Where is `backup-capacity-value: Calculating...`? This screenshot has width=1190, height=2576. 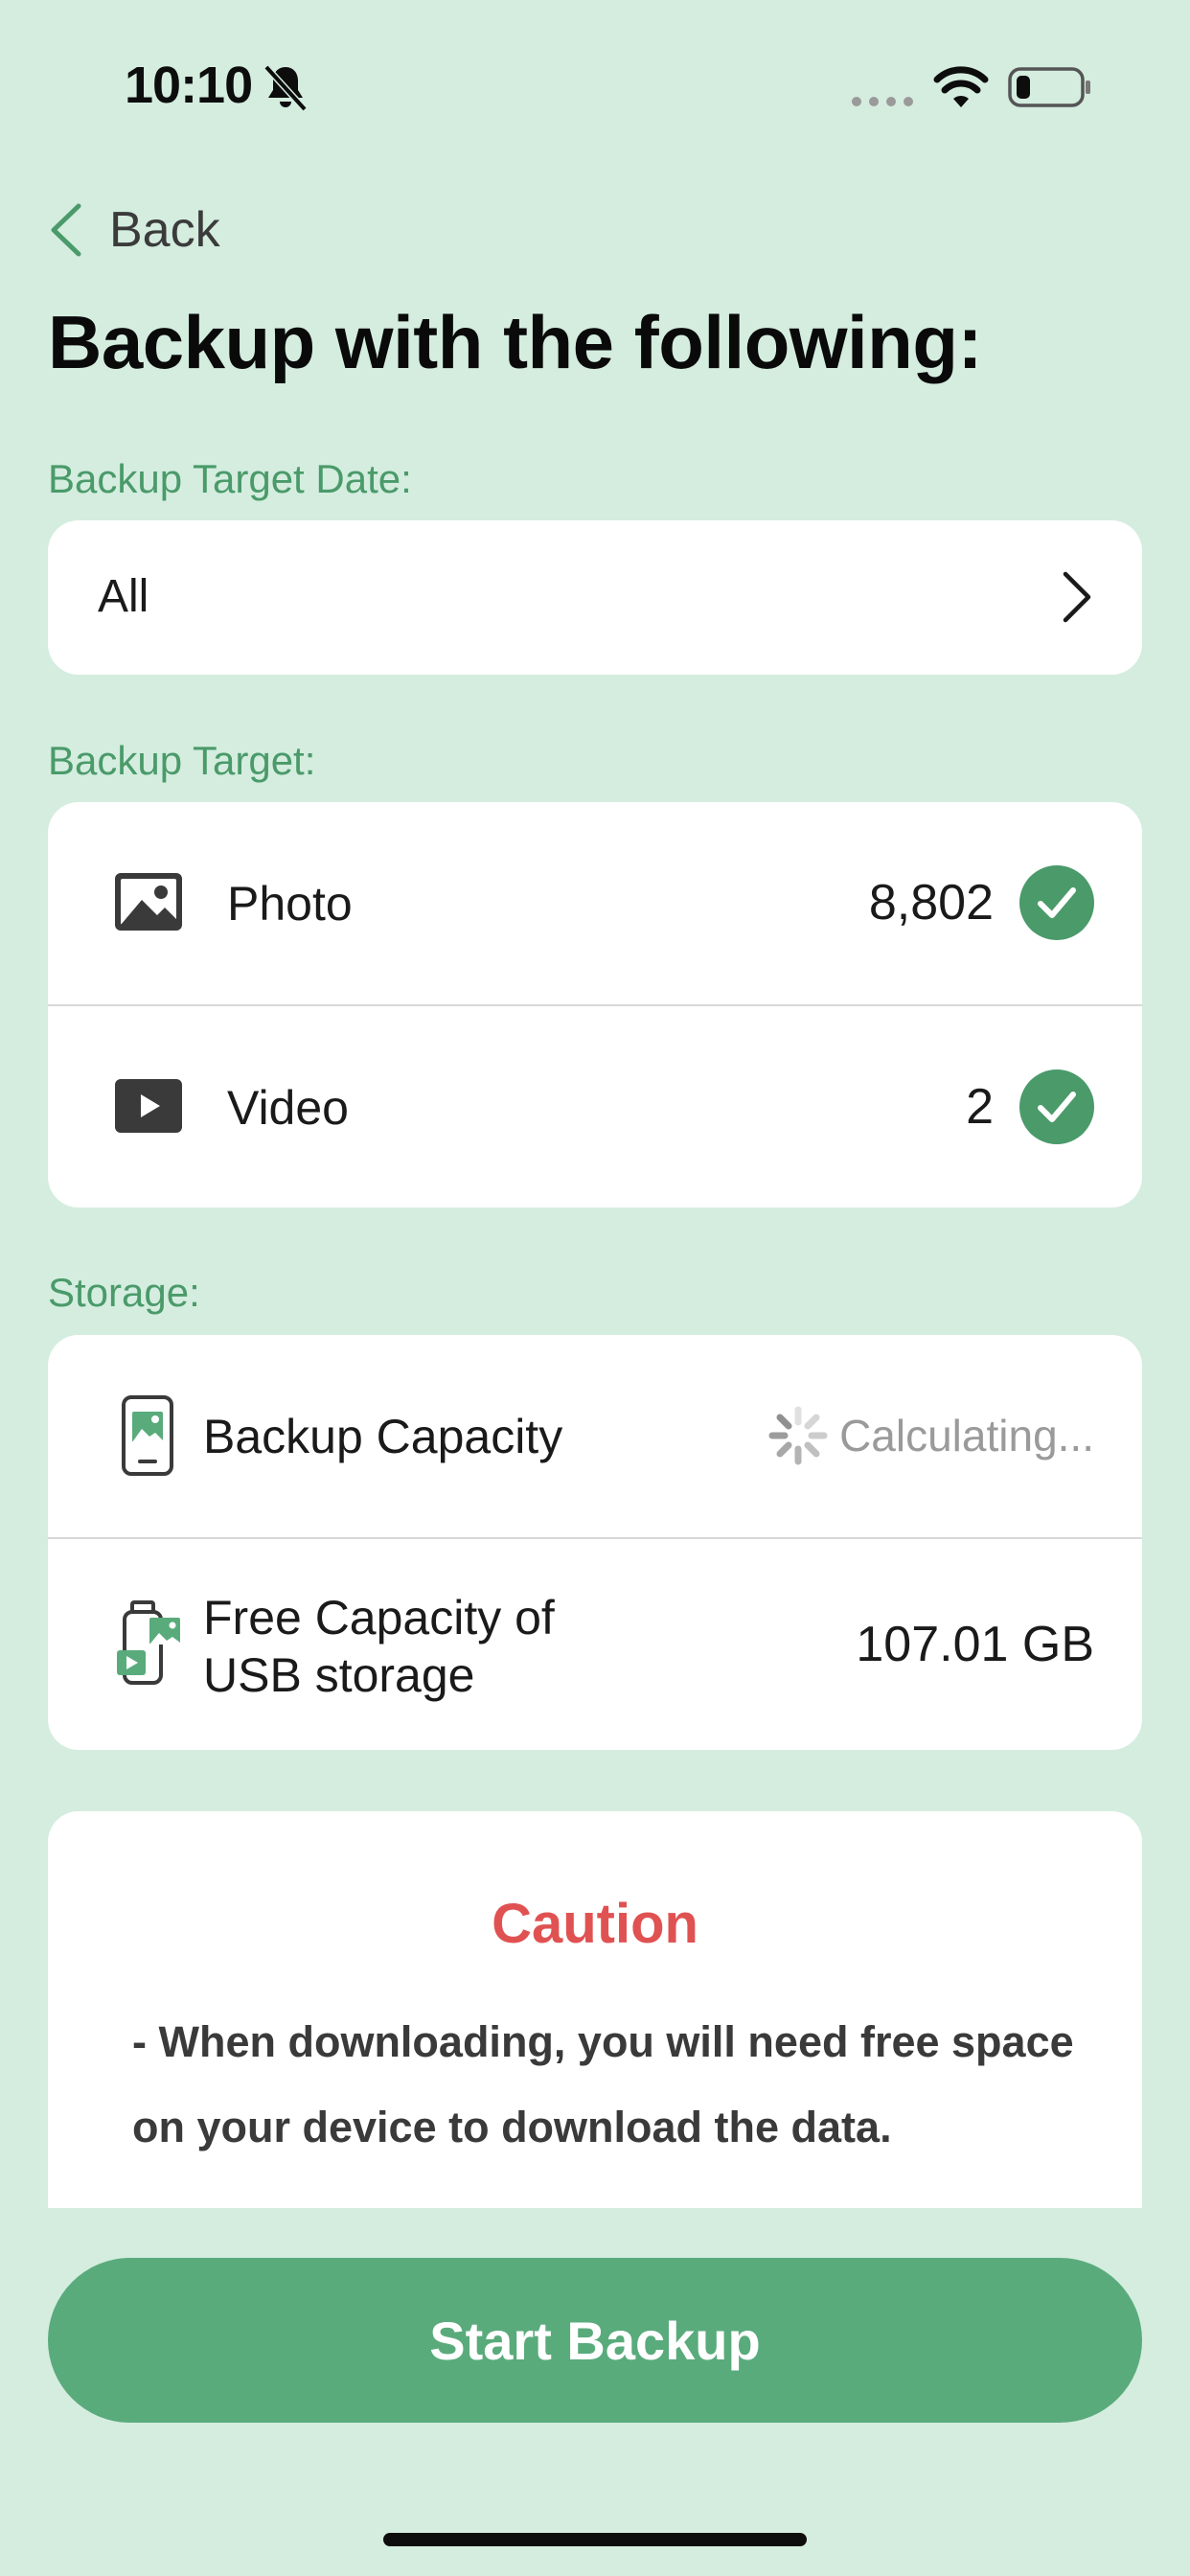
backup-capacity-value: Calculating... is located at coordinates (967, 1435).